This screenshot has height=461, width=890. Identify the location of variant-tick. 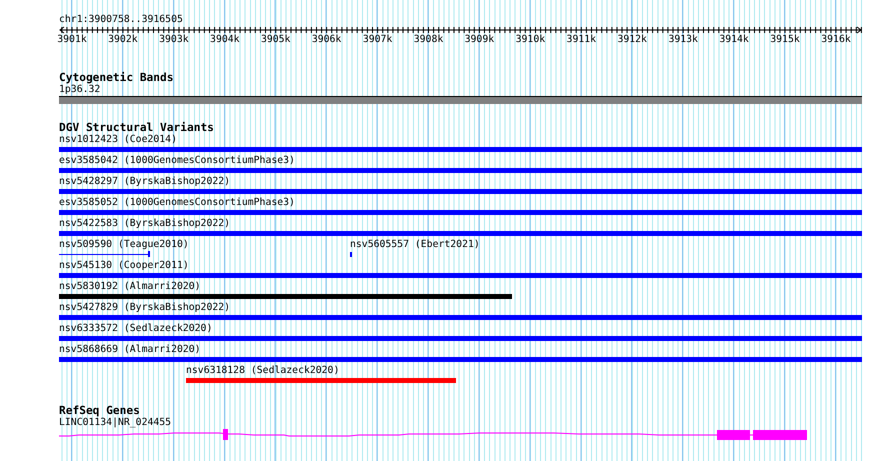
(351, 254).